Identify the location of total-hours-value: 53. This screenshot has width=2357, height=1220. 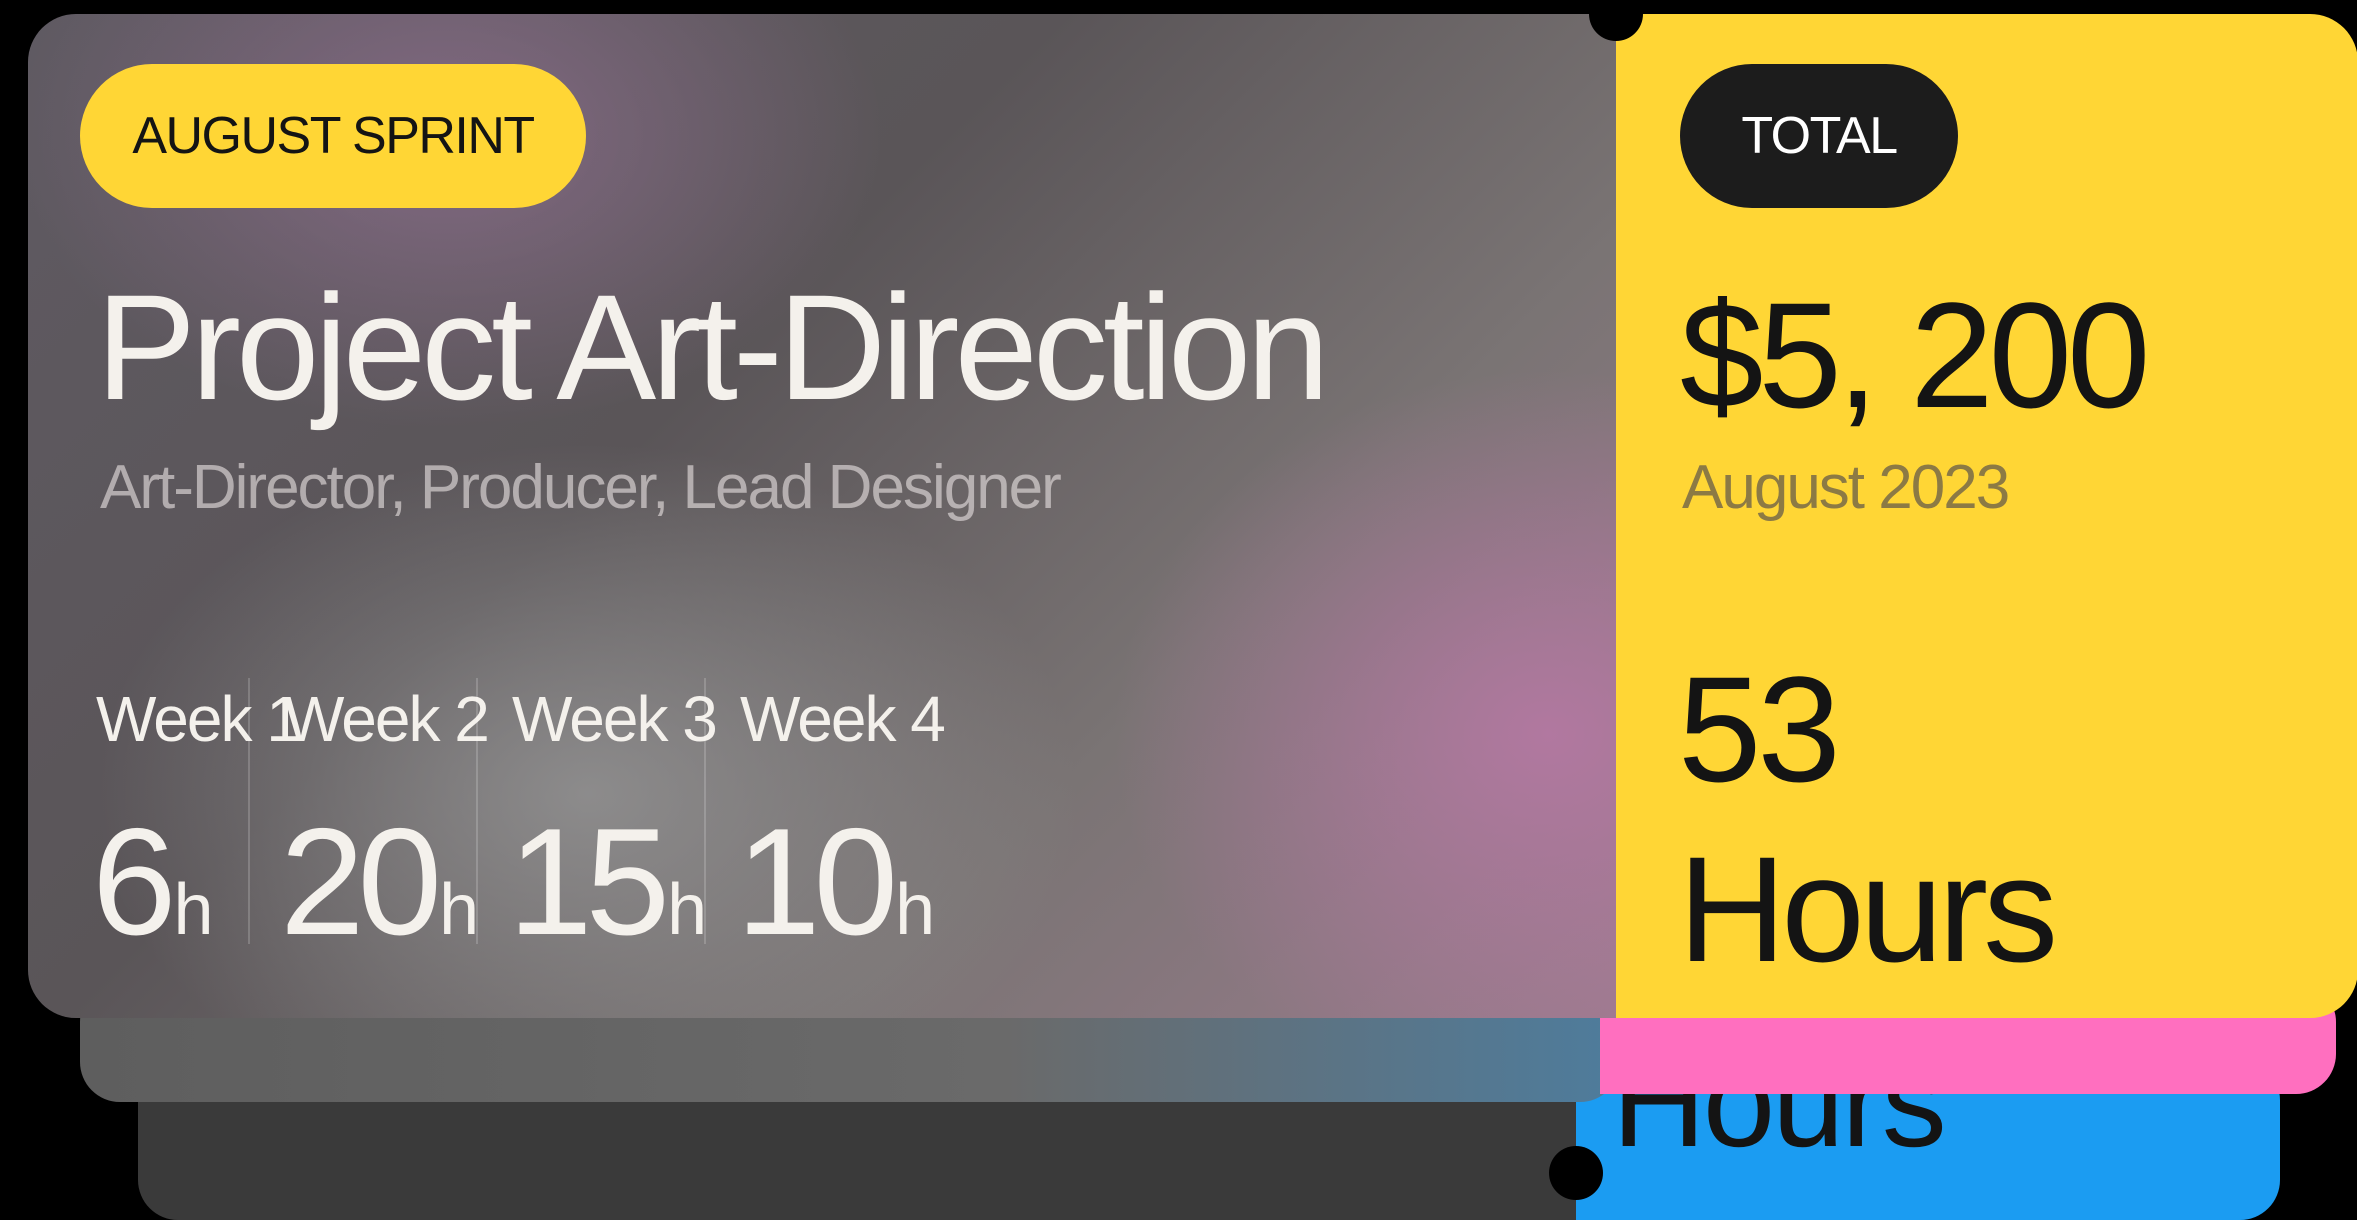
(1759, 729).